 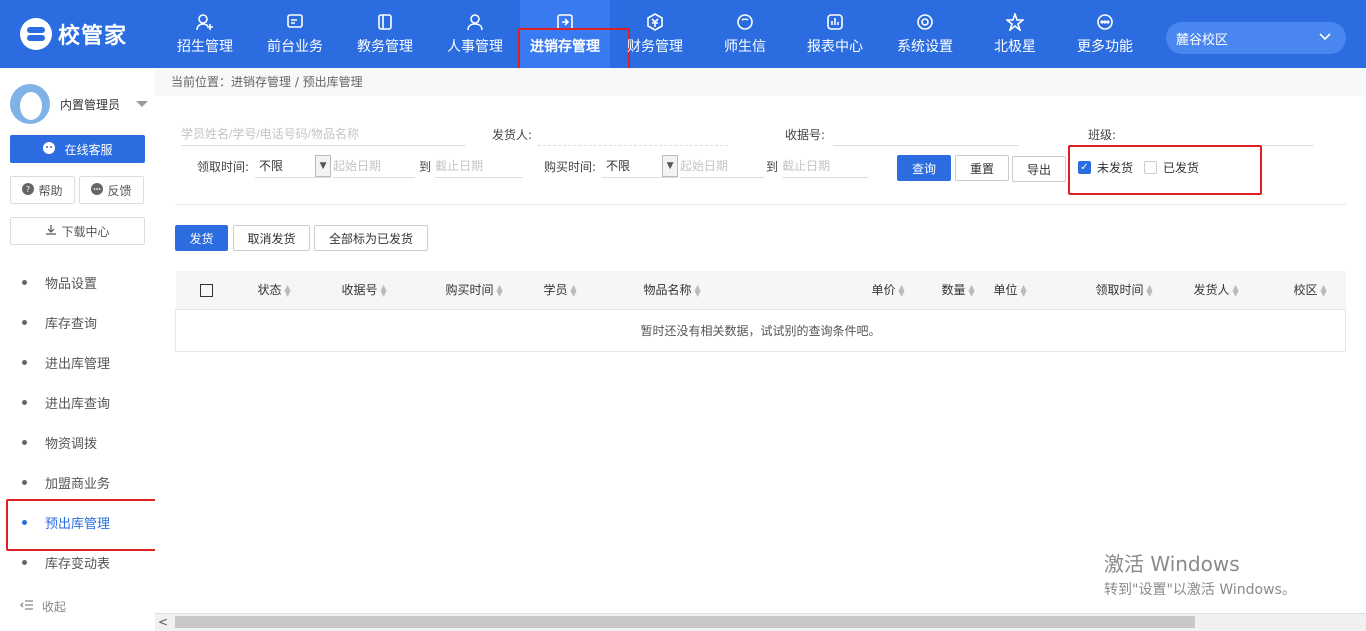 What do you see at coordinates (1105, 22) in the screenshot?
I see `more-icon` at bounding box center [1105, 22].